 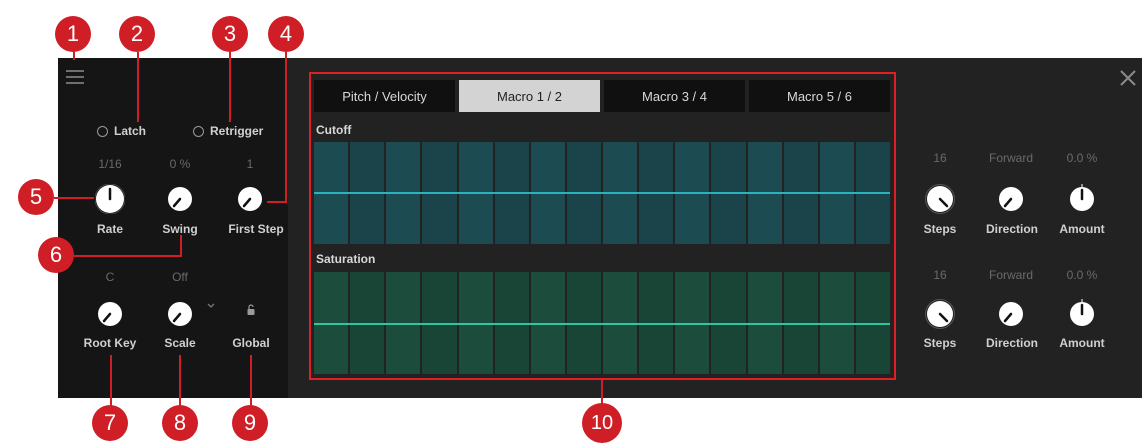 I want to click on chevron-down-icon, so click(x=211, y=306).